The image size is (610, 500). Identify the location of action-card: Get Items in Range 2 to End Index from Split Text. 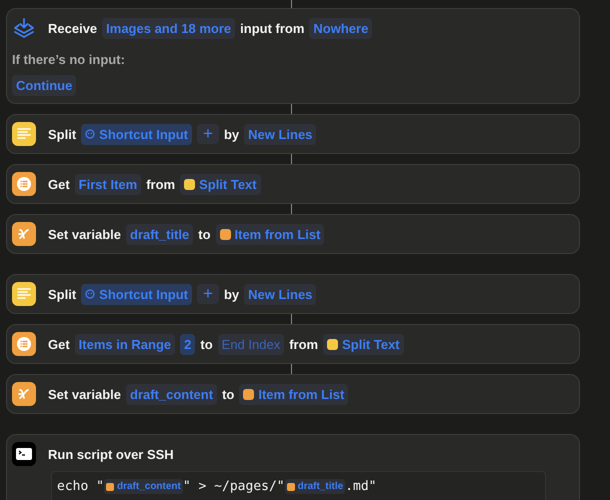
(293, 344).